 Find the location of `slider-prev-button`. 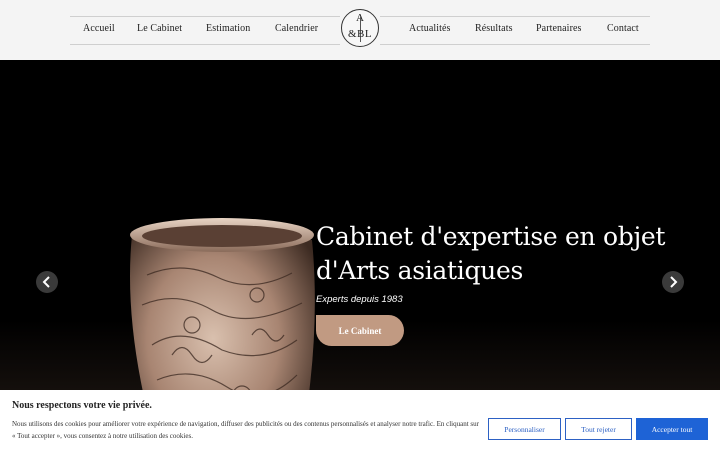

slider-prev-button is located at coordinates (47, 282).